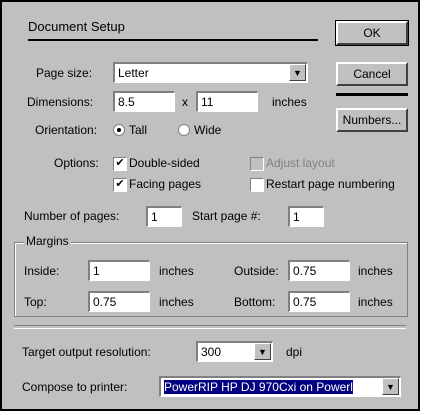  I want to click on page-size-select: Letter, so click(210, 72).